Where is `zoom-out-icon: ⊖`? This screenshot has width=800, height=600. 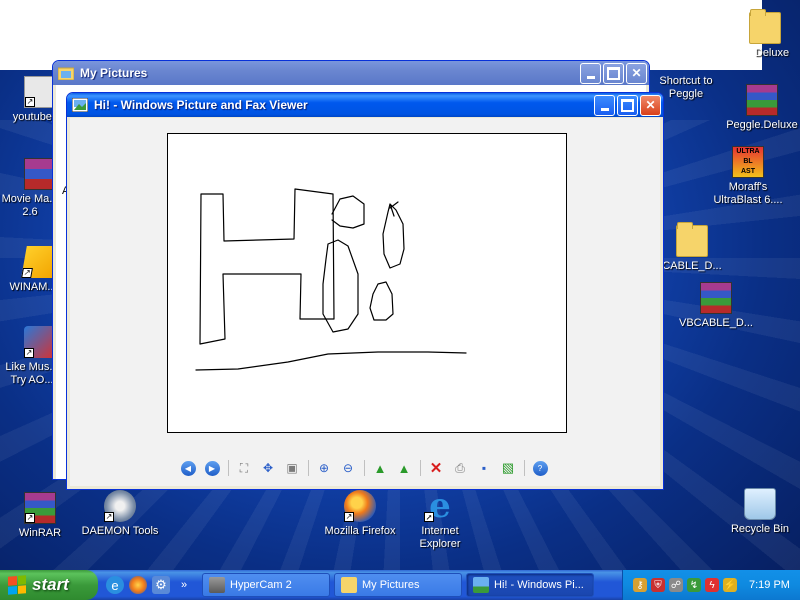
zoom-out-icon: ⊖ is located at coordinates (348, 468).